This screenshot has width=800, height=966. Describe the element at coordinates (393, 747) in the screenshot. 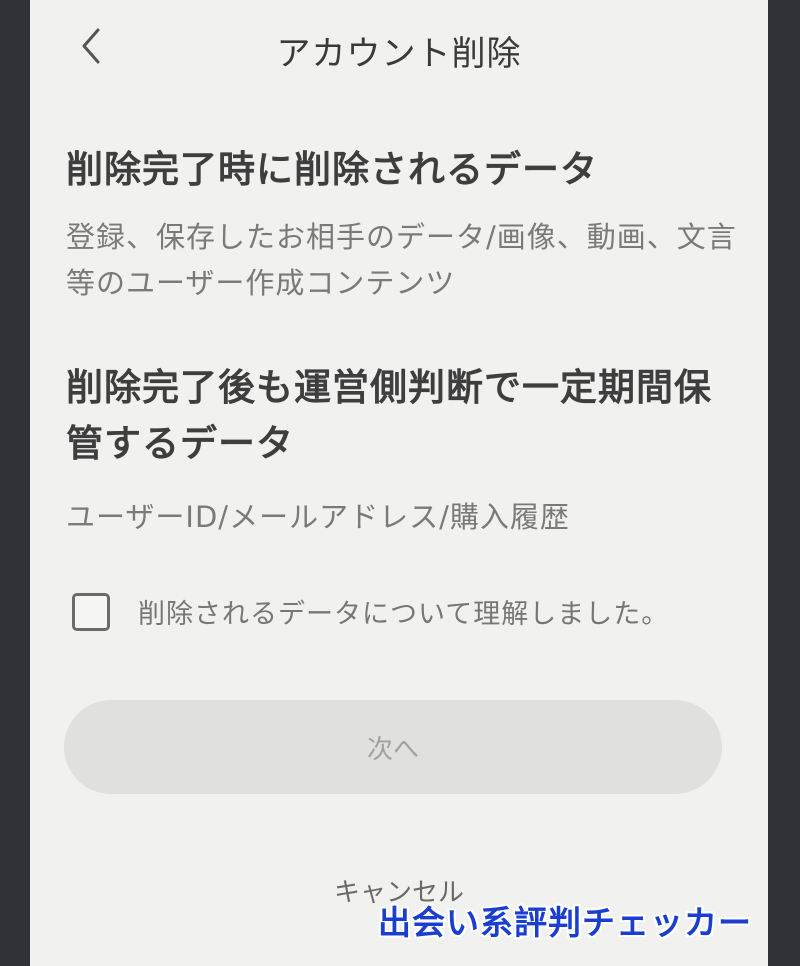

I see `next-button: 次へ` at that location.